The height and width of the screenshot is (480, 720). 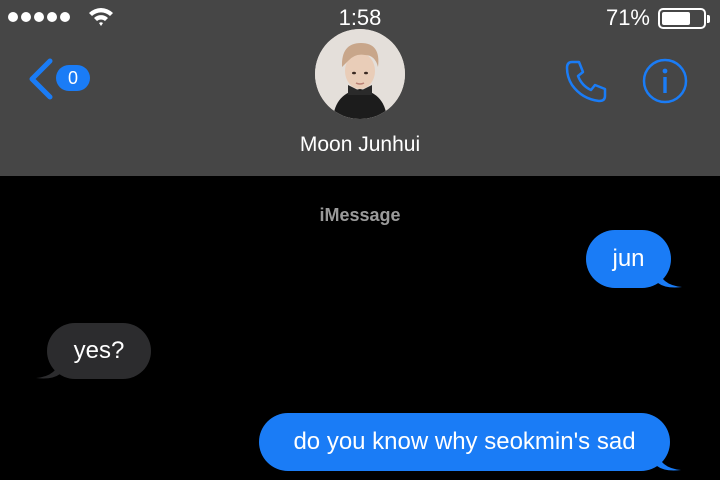 I want to click on call-button, so click(x=586, y=81).